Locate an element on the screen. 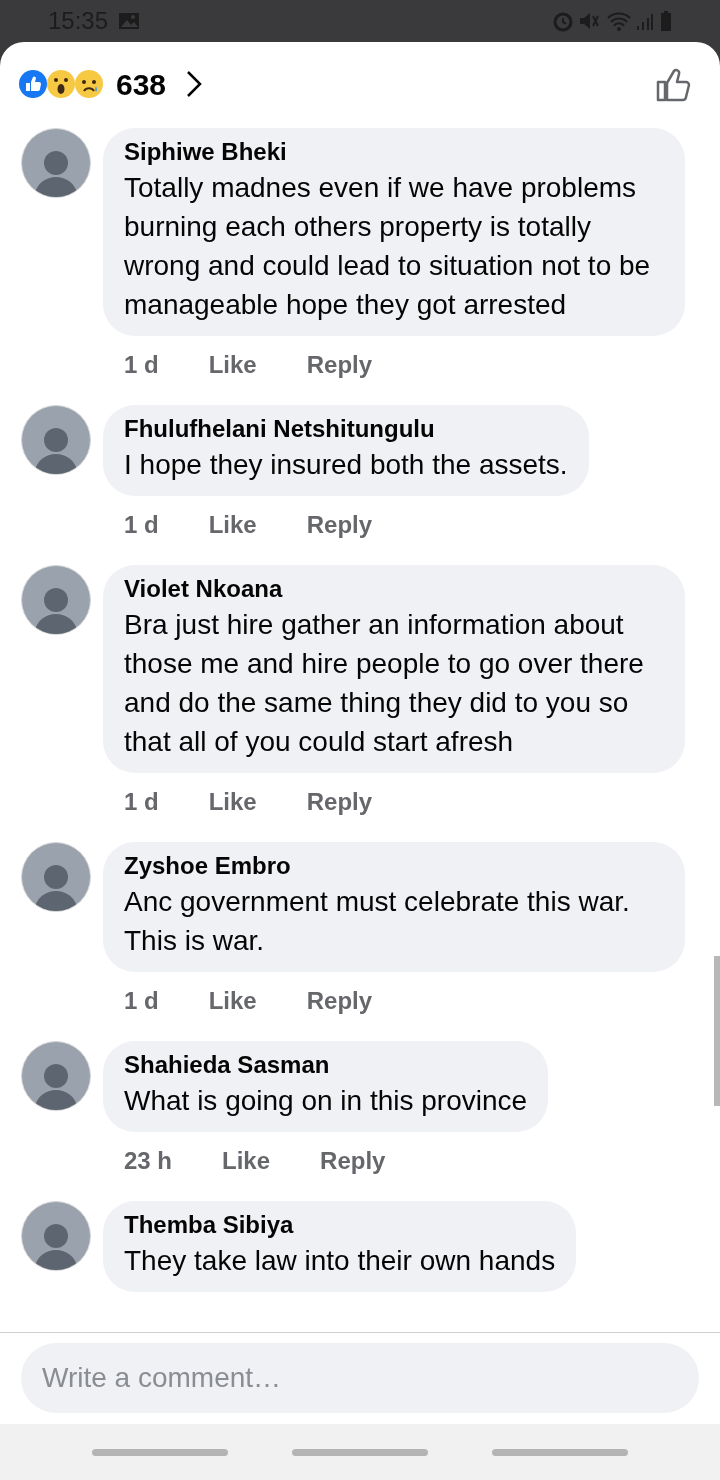  commenter-name: Zyshoe Embro is located at coordinates (394, 866).